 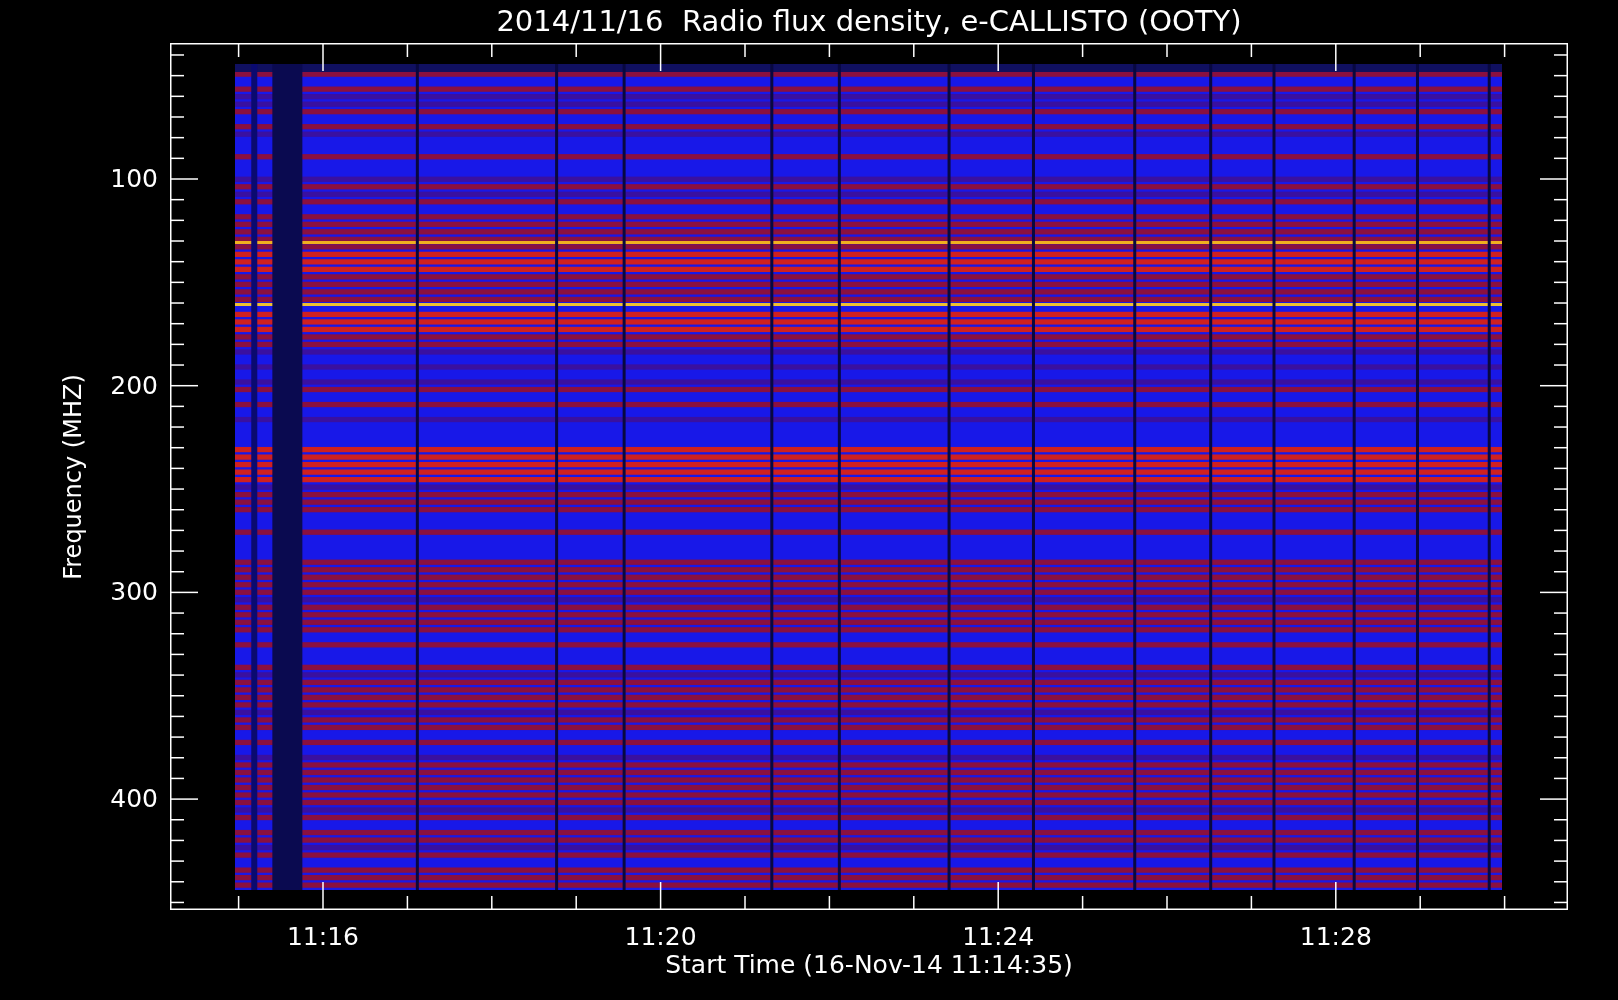 I want to click on x-tick-label: 11:20, so click(x=660, y=936).